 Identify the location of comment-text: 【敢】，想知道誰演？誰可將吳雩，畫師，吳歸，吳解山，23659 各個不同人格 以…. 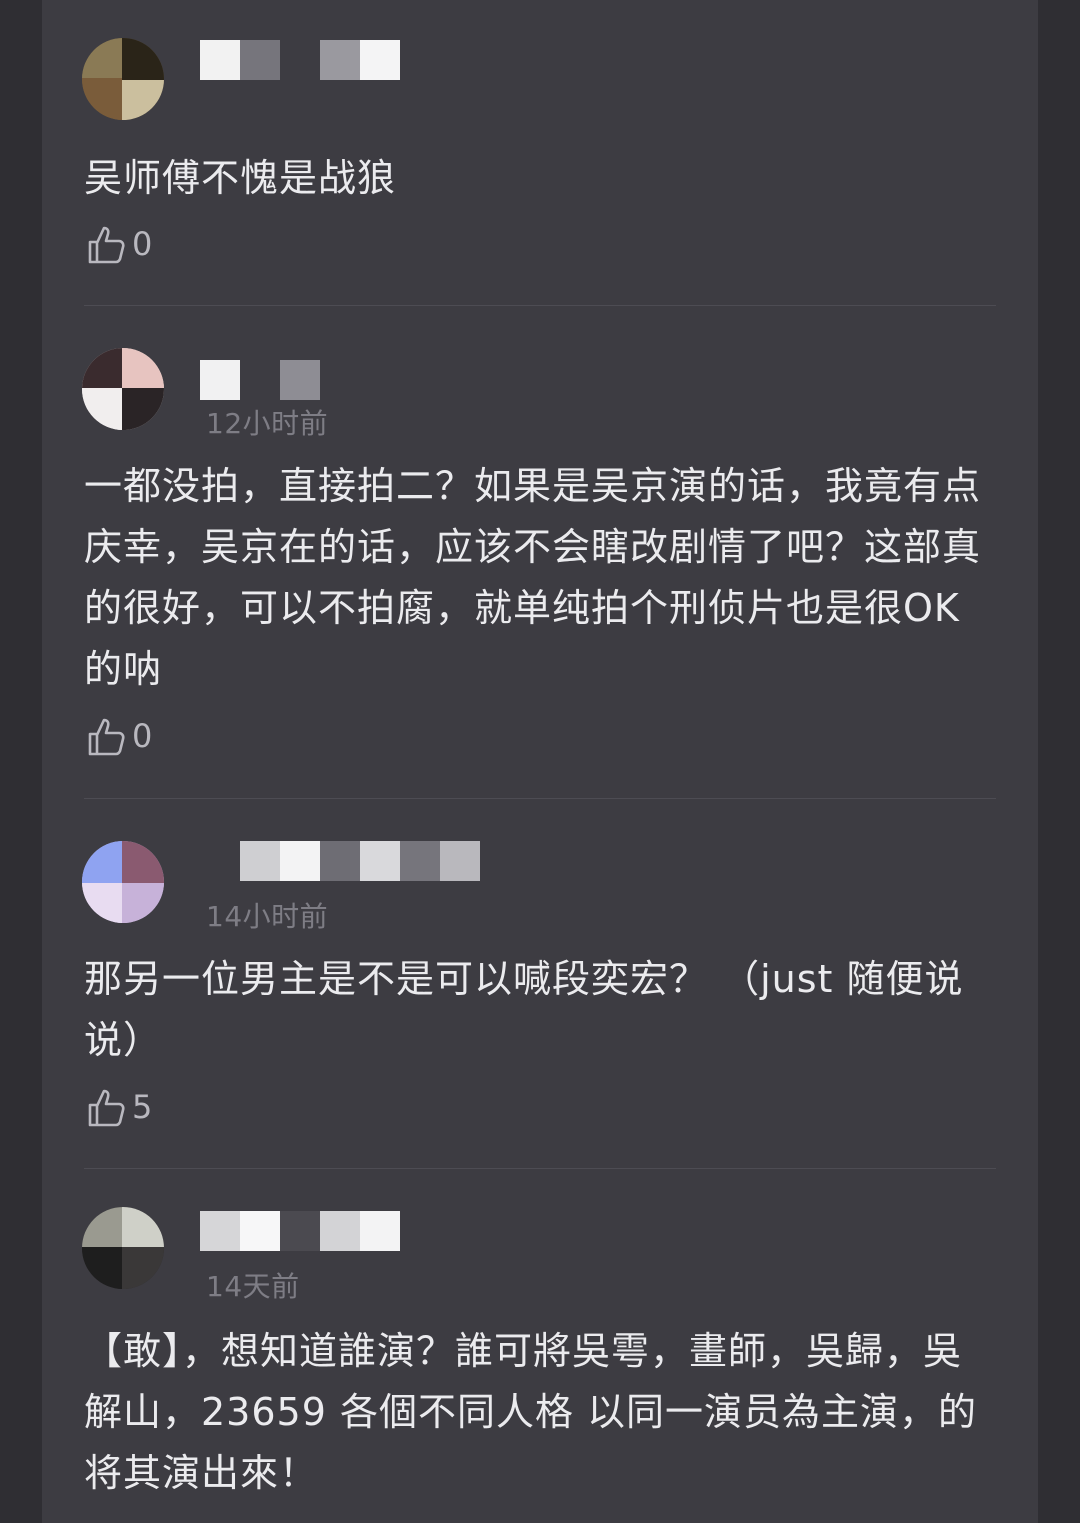
(531, 1412).